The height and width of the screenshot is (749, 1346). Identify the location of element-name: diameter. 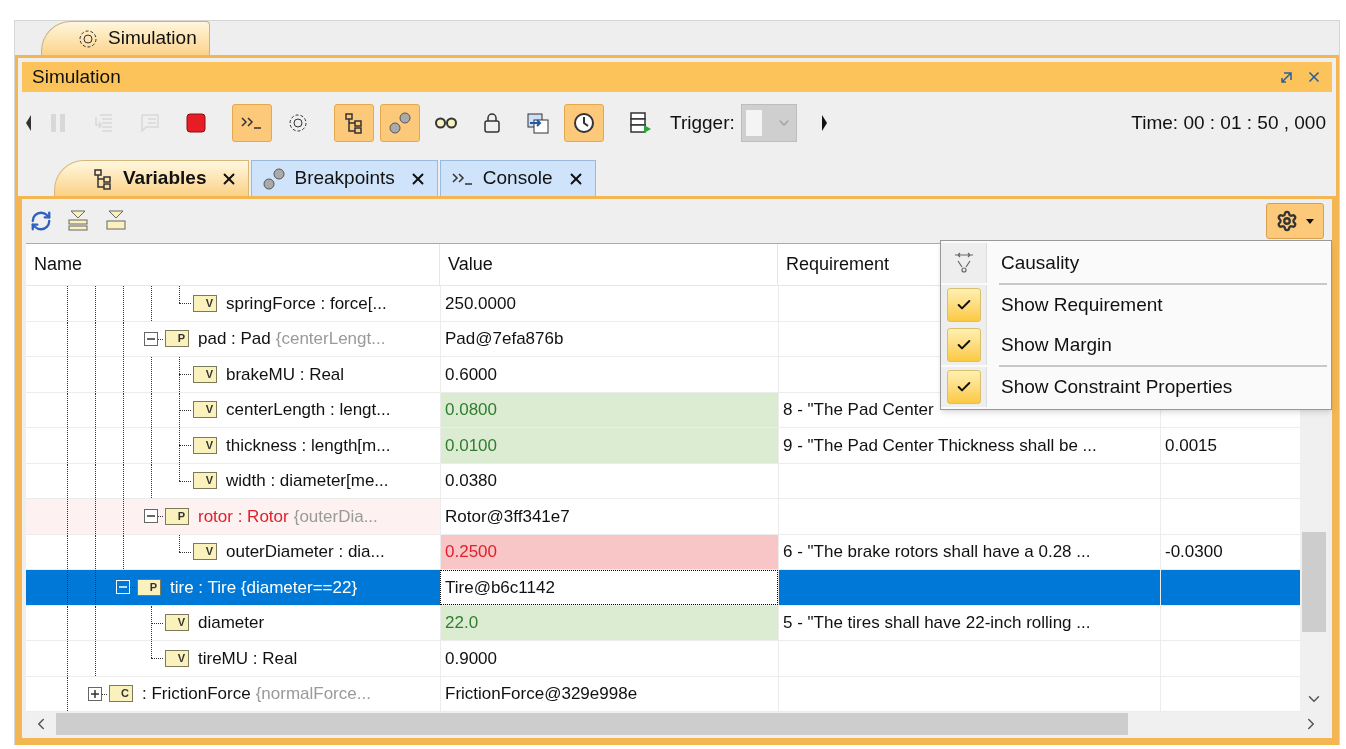
(231, 623).